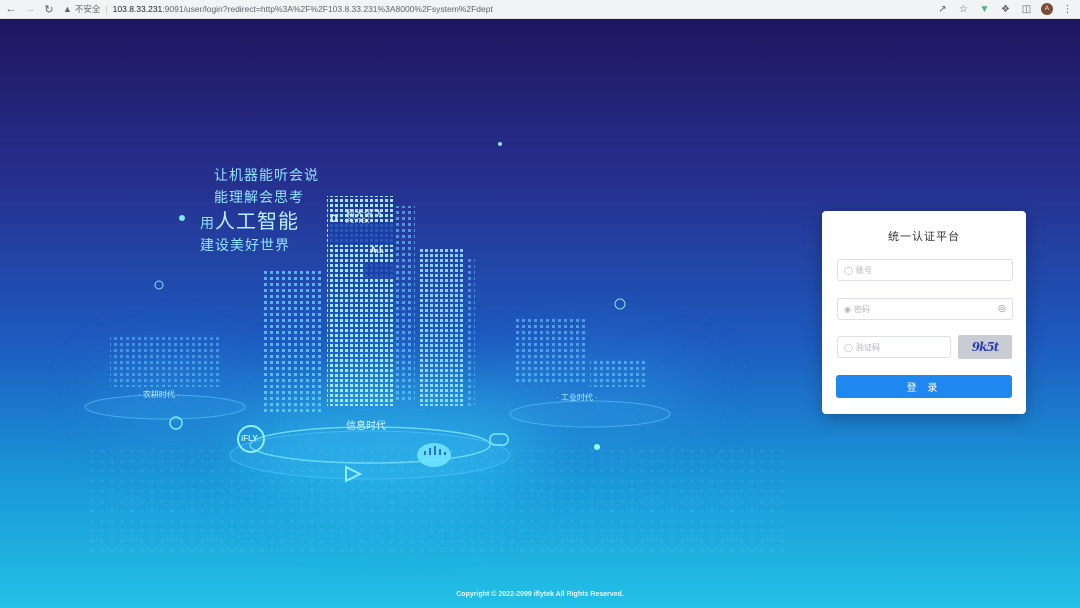 This screenshot has height=608, width=1080. I want to click on menu-icon: ⋮, so click(1067, 9).